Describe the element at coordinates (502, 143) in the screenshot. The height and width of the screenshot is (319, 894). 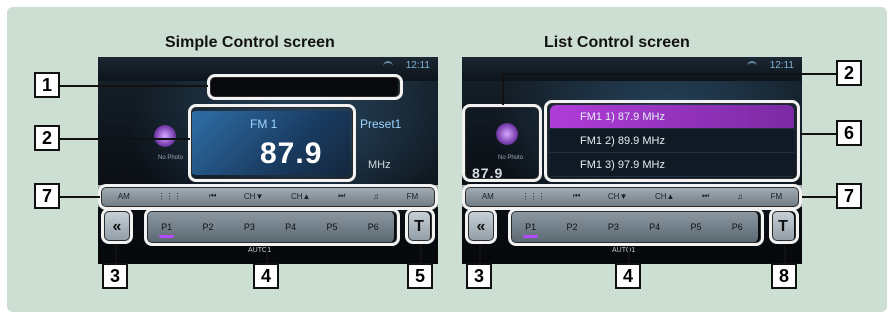
I see `highlight-artwork-right` at that location.